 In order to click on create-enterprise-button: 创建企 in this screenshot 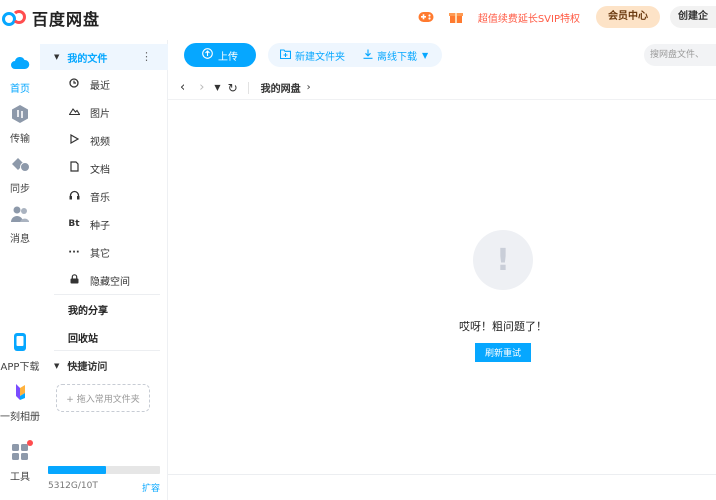, I will do `click(693, 17)`.